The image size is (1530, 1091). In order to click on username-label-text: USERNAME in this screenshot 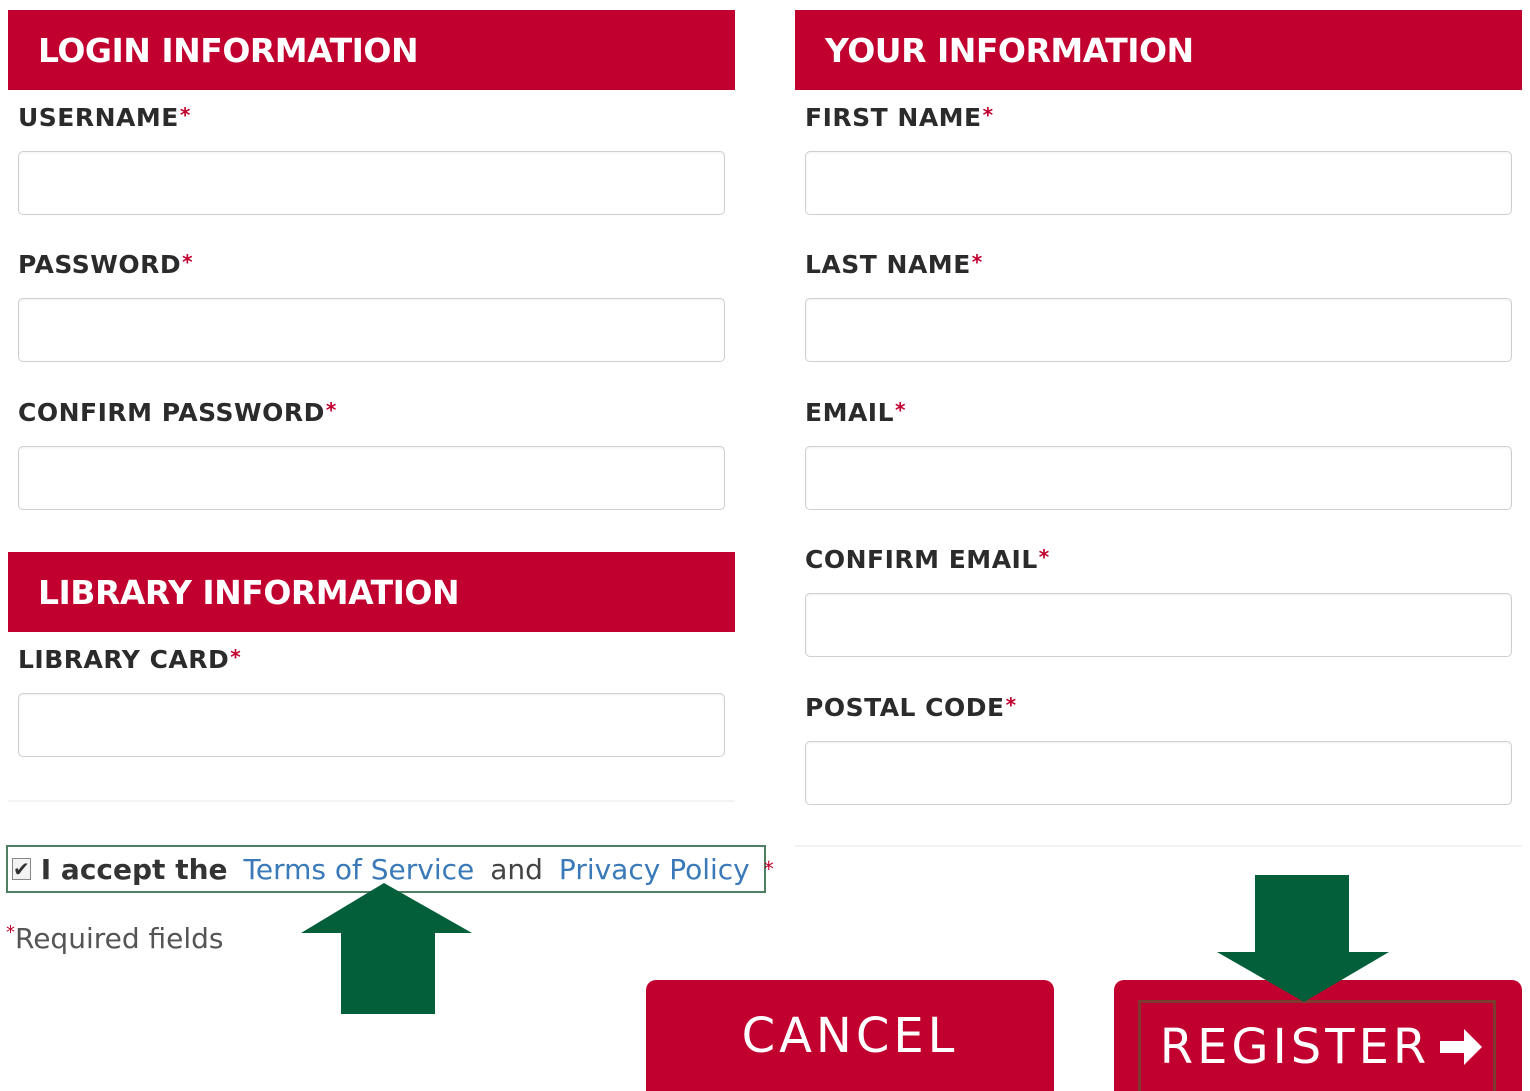, I will do `click(98, 117)`.